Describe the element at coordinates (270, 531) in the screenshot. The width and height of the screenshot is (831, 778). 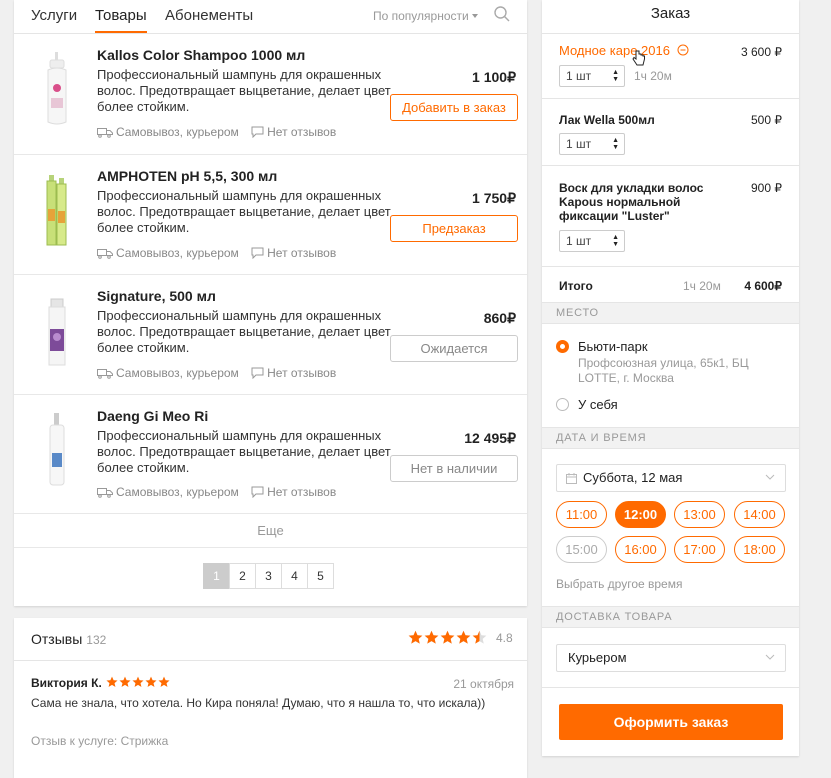
I see `load-more-button: Еще` at that location.